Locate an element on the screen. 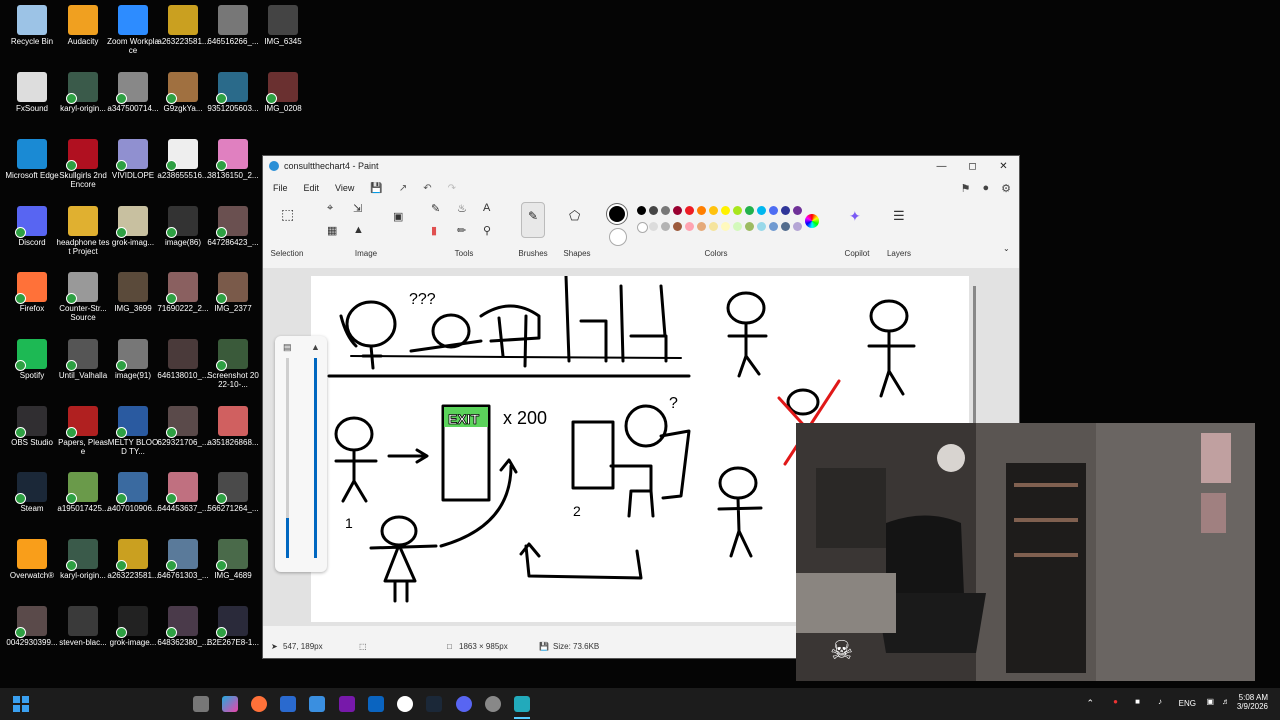  desktop-icon: headphone test Project is located at coordinates (83, 231).